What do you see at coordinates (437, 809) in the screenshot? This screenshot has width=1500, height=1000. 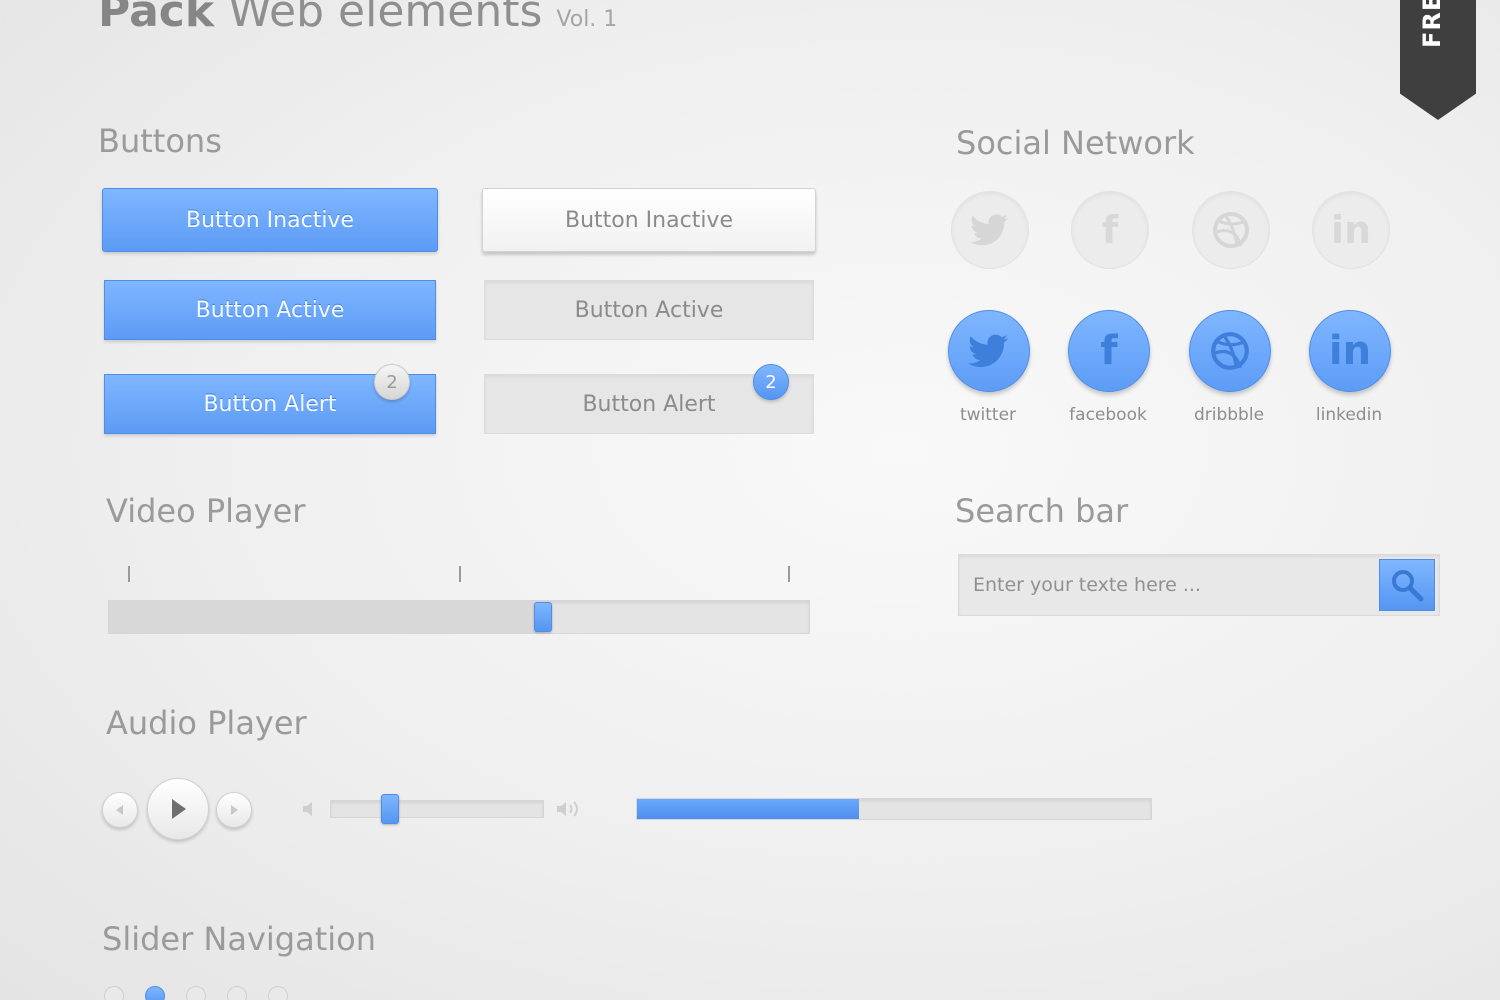 I see `volume-track` at bounding box center [437, 809].